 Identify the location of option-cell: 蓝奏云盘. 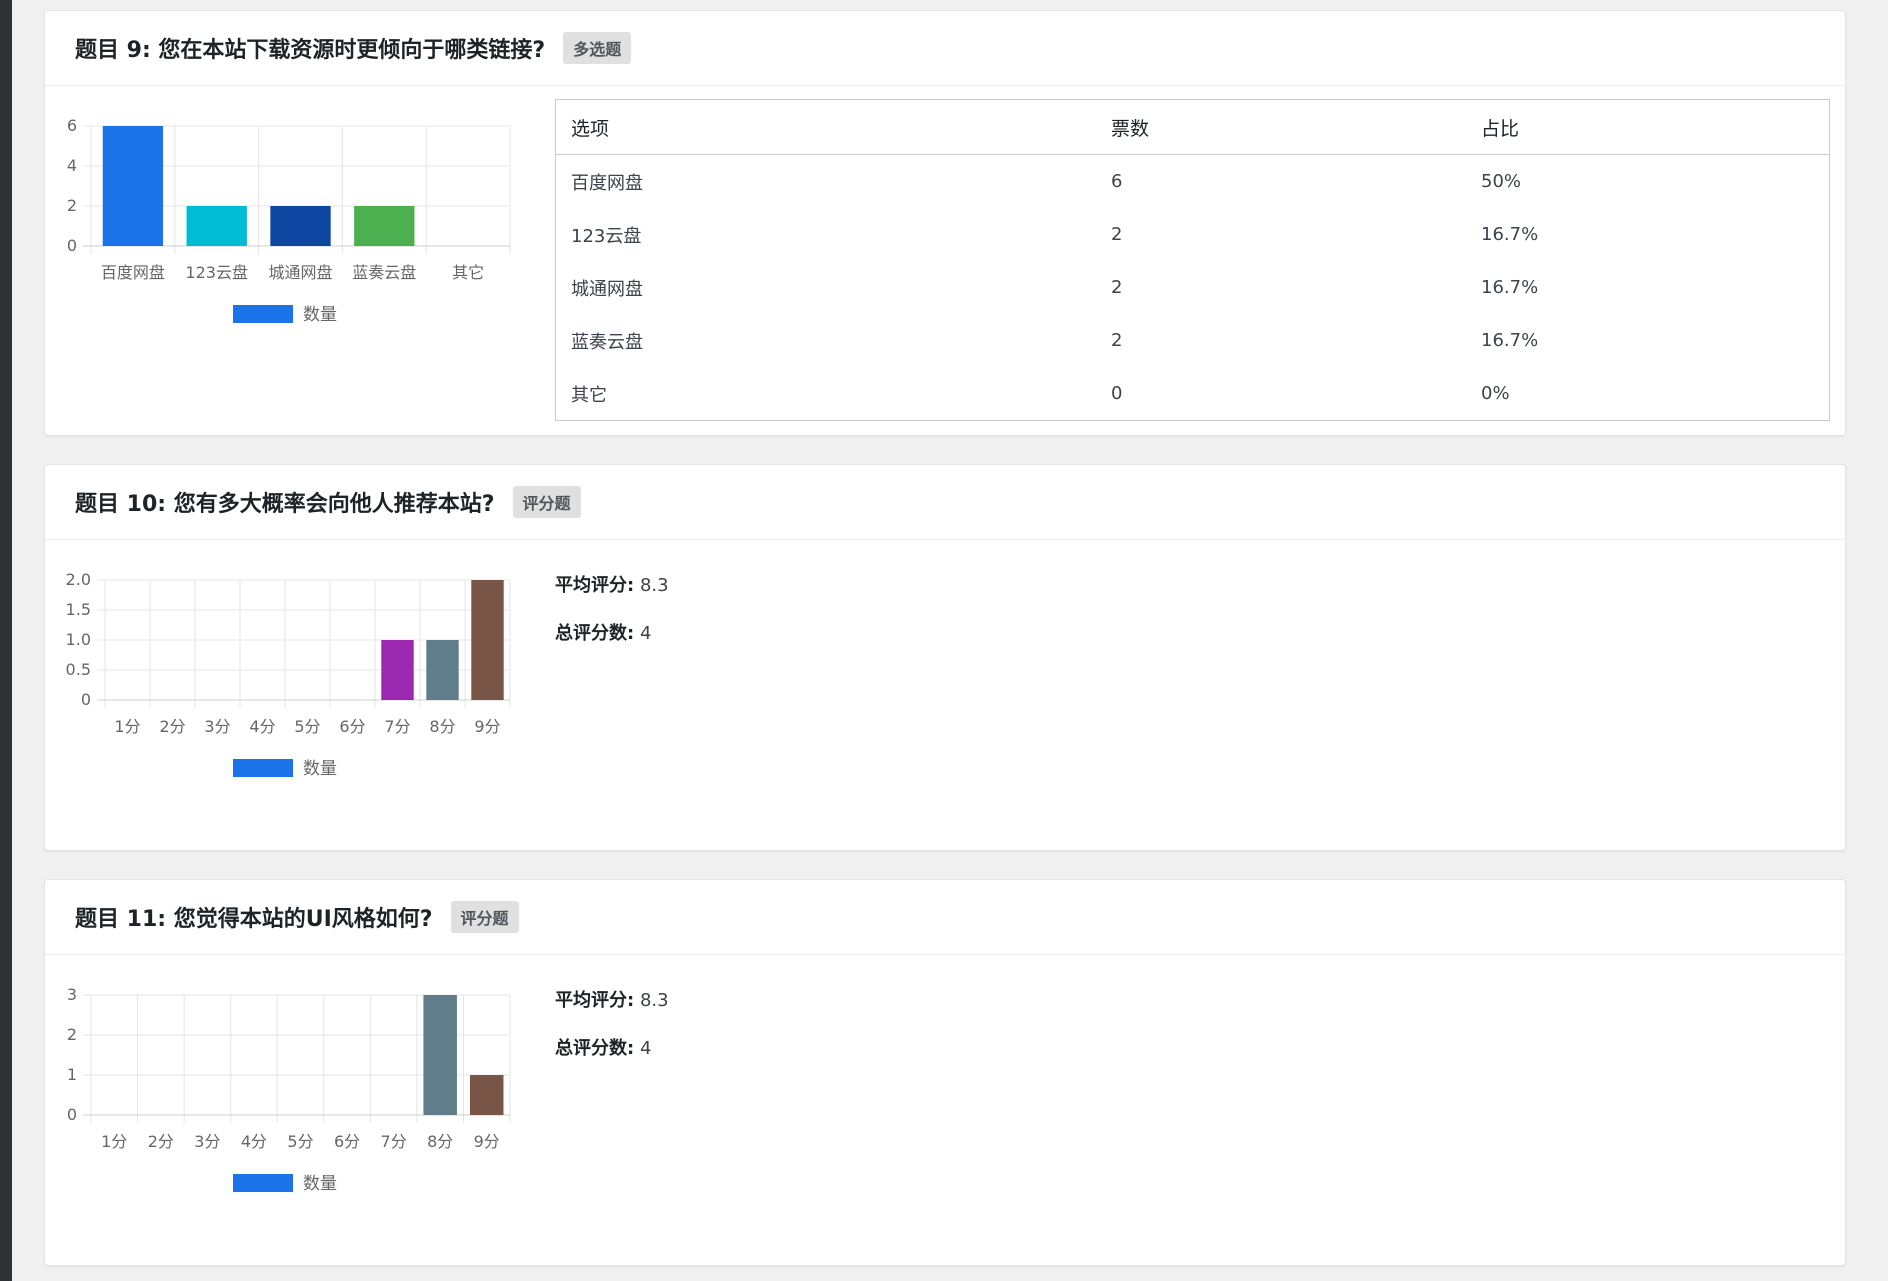
(607, 342).